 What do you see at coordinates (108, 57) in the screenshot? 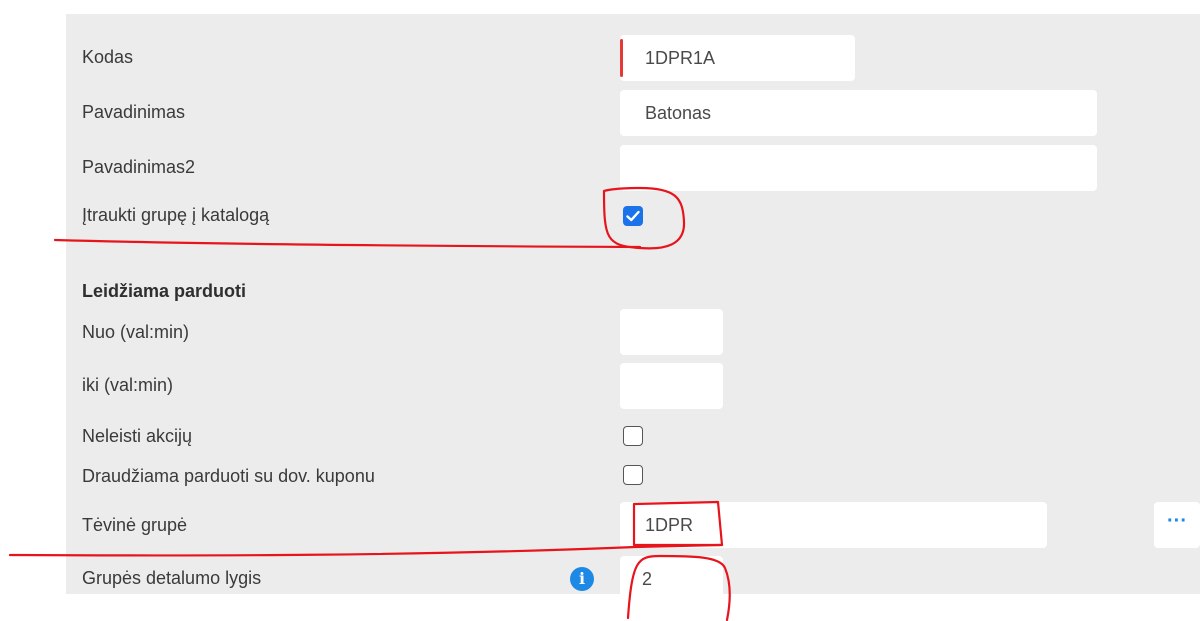
I see `kodas-label: Kodas` at bounding box center [108, 57].